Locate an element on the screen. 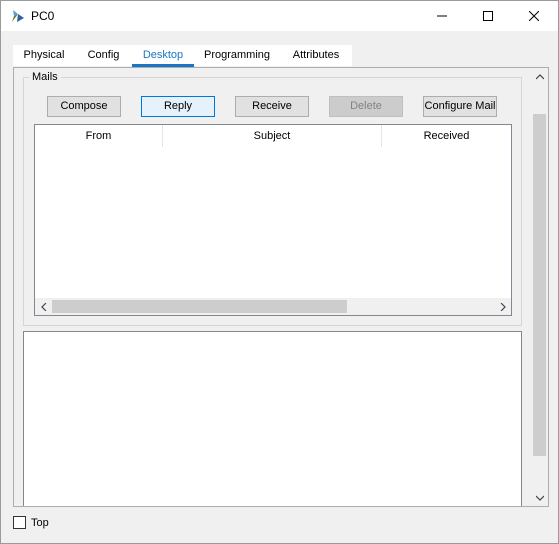 This screenshot has width=559, height=544. column-header-subject: Subject is located at coordinates (272, 136).